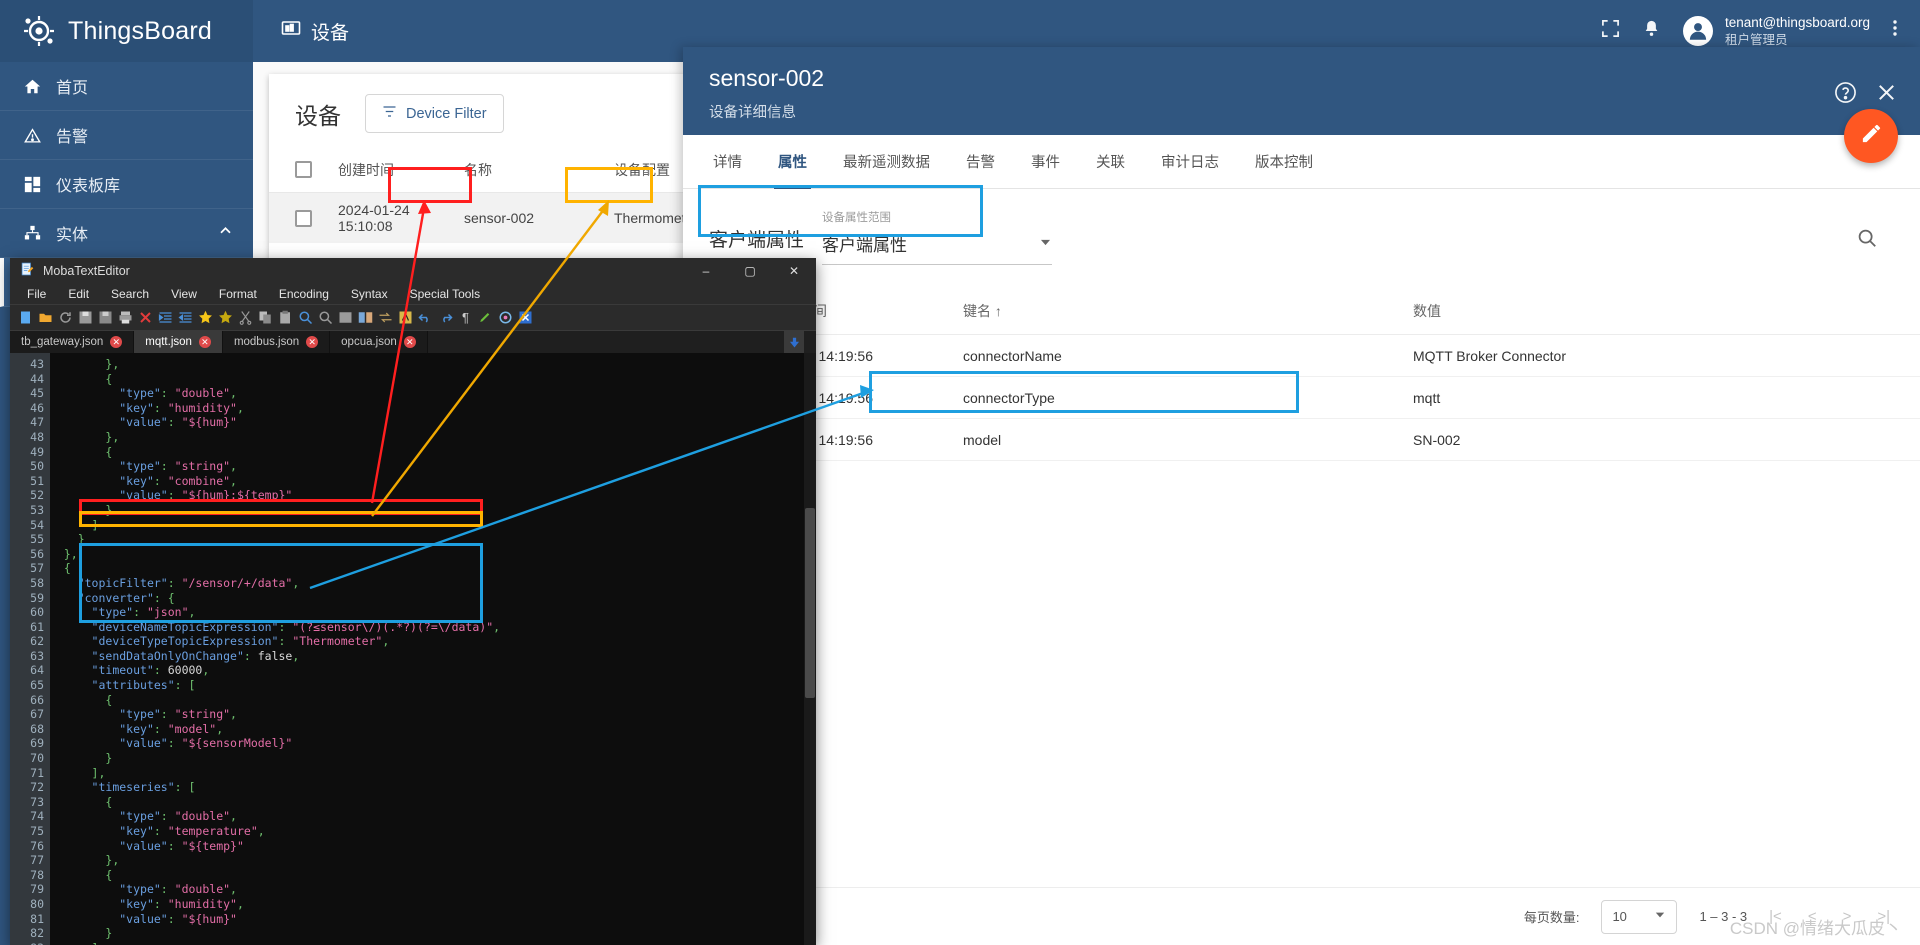  What do you see at coordinates (36, 294) in the screenshot?
I see `menu-file: File` at bounding box center [36, 294].